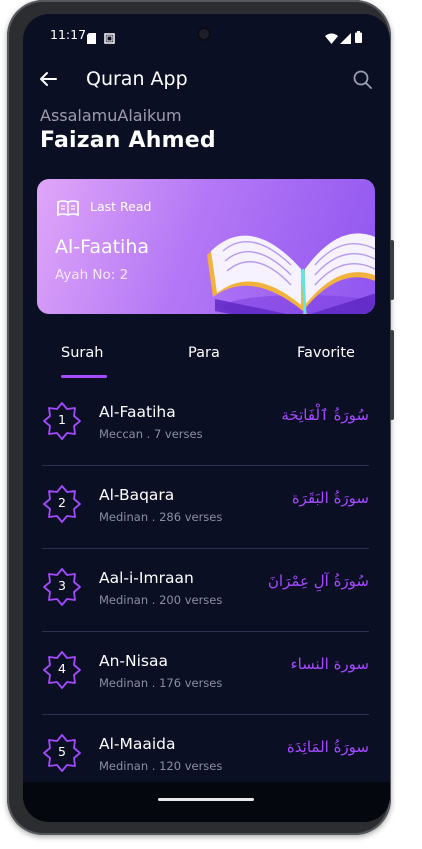 The height and width of the screenshot is (849, 422). I want to click on surah-number-badge: 3, so click(62, 587).